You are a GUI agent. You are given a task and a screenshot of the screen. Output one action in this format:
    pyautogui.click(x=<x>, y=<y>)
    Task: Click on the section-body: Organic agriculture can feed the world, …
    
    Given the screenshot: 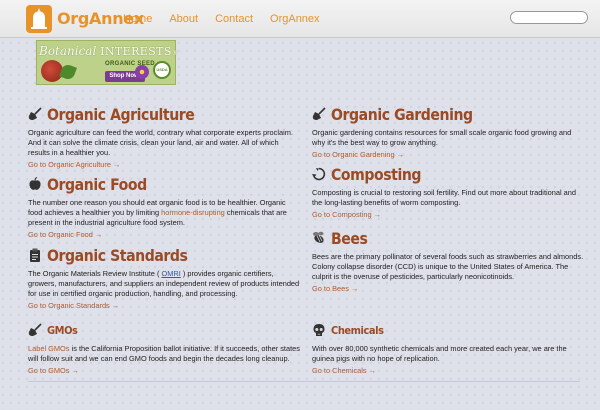 What is the action you would take?
    pyautogui.click(x=160, y=142)
    